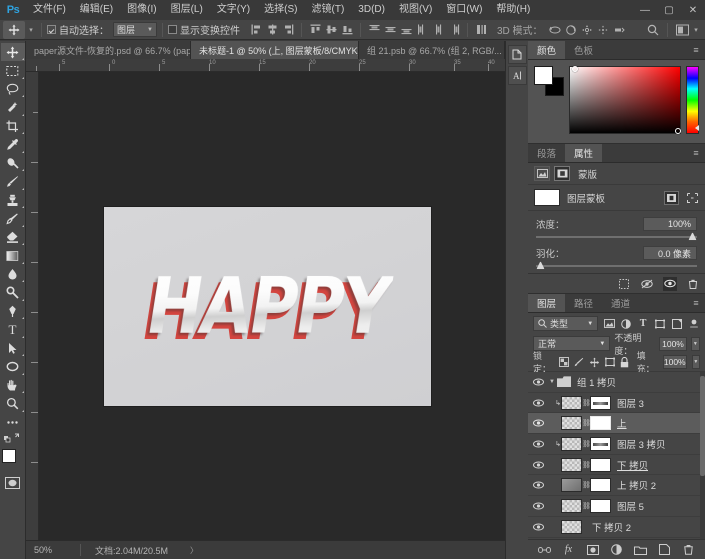  Describe the element at coordinates (636, 485) in the screenshot. I see `layer-name: 上 拷贝 2` at that location.